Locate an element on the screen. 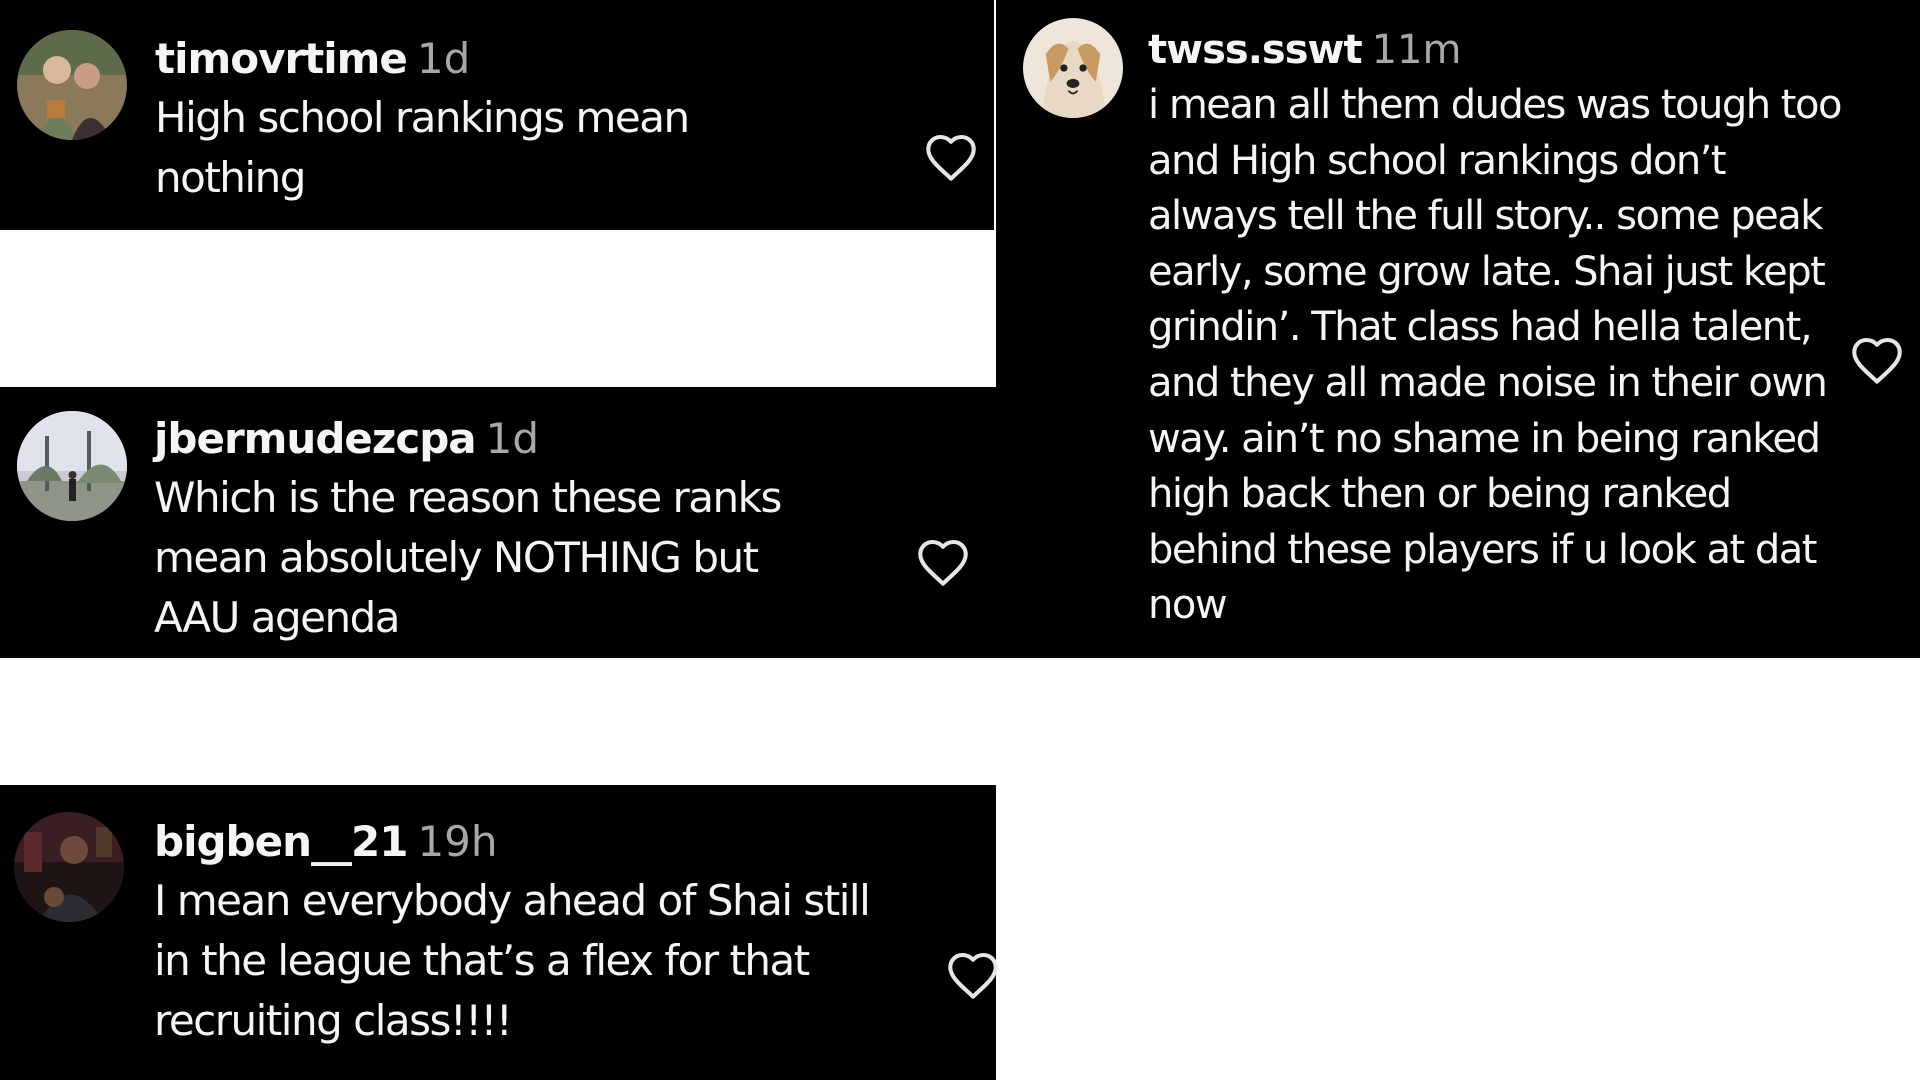 The width and height of the screenshot is (1920, 1080). comment-text: High school rankings mean nothing is located at coordinates (422, 148).